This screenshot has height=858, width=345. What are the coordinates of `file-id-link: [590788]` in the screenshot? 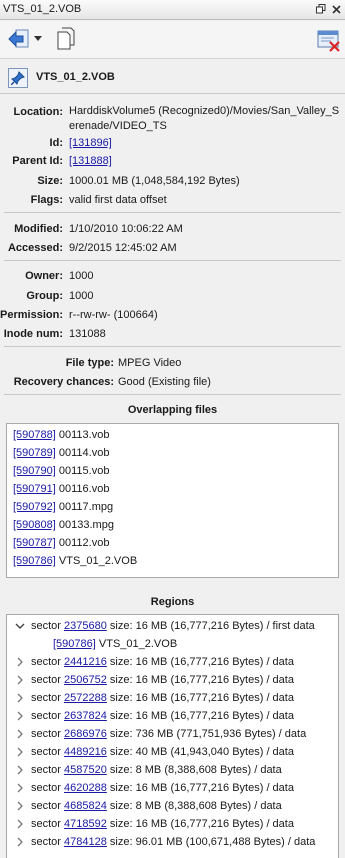 It's located at (34, 435).